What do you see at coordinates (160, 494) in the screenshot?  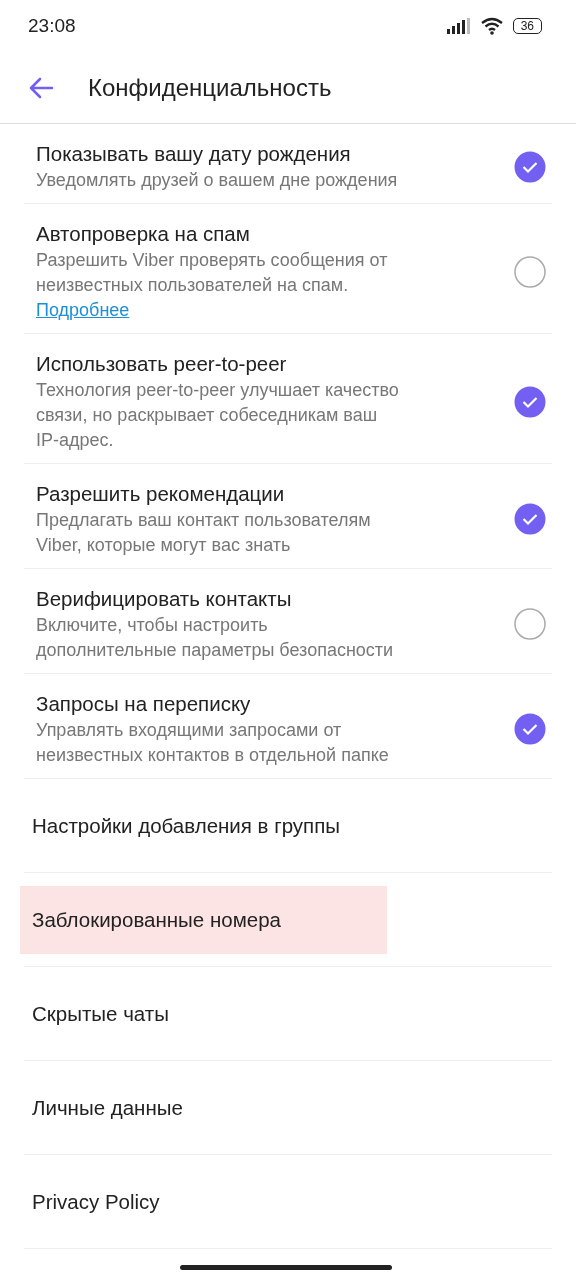 I see `setting-title: Разрешить рекомендации` at bounding box center [160, 494].